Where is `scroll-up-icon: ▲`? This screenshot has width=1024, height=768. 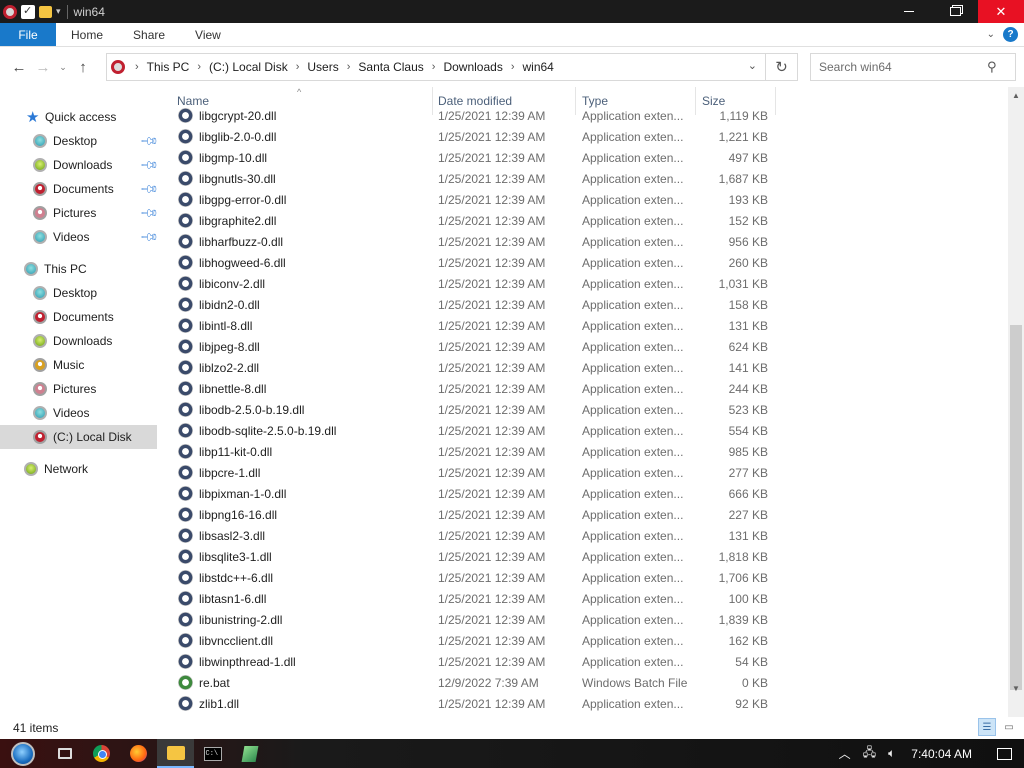 scroll-up-icon: ▲ is located at coordinates (1016, 95).